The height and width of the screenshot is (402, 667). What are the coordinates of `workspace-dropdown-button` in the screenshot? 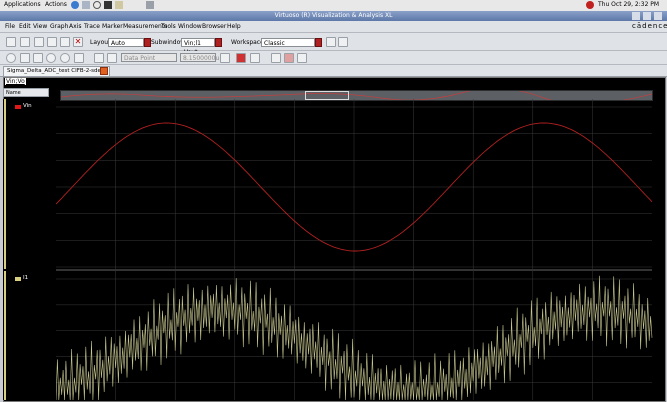 It's located at (318, 42).